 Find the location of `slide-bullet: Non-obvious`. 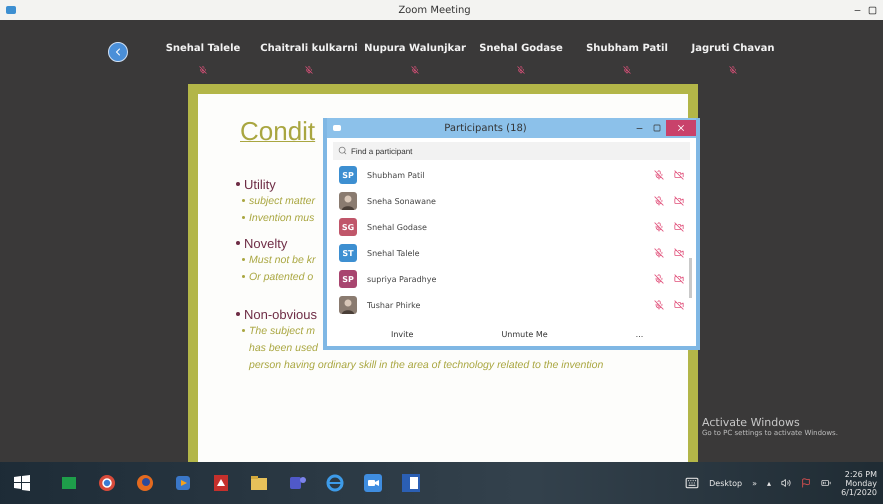

slide-bullet: Non-obvious is located at coordinates (280, 314).